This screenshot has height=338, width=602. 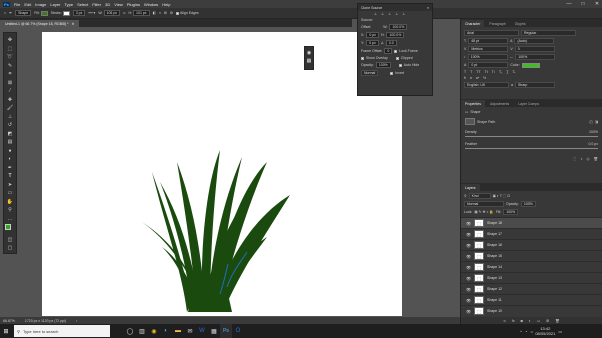 What do you see at coordinates (141, 13) in the screenshot?
I see `h-field: 101 px` at bounding box center [141, 13].